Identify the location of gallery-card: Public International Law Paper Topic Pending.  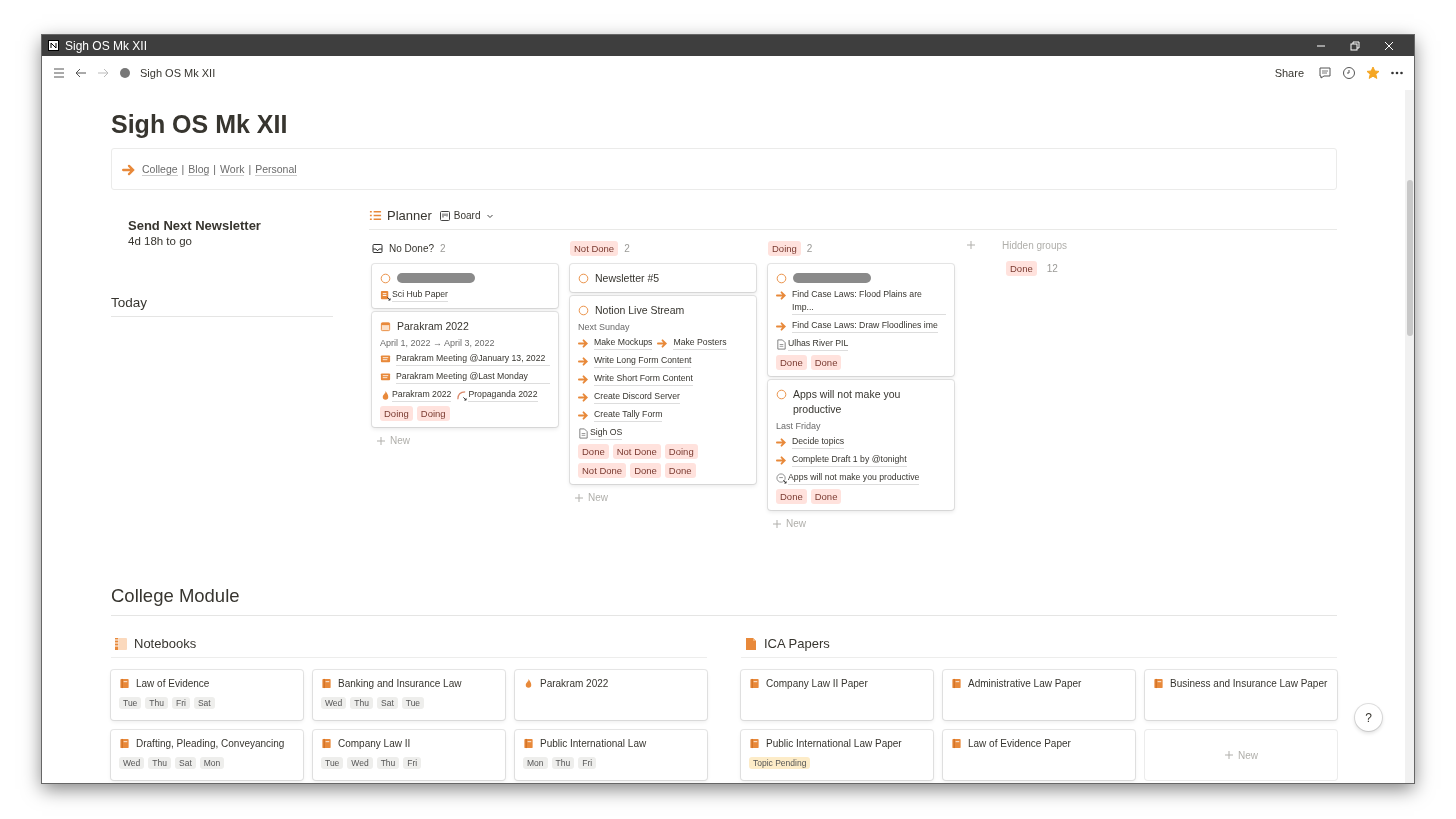
(837, 755).